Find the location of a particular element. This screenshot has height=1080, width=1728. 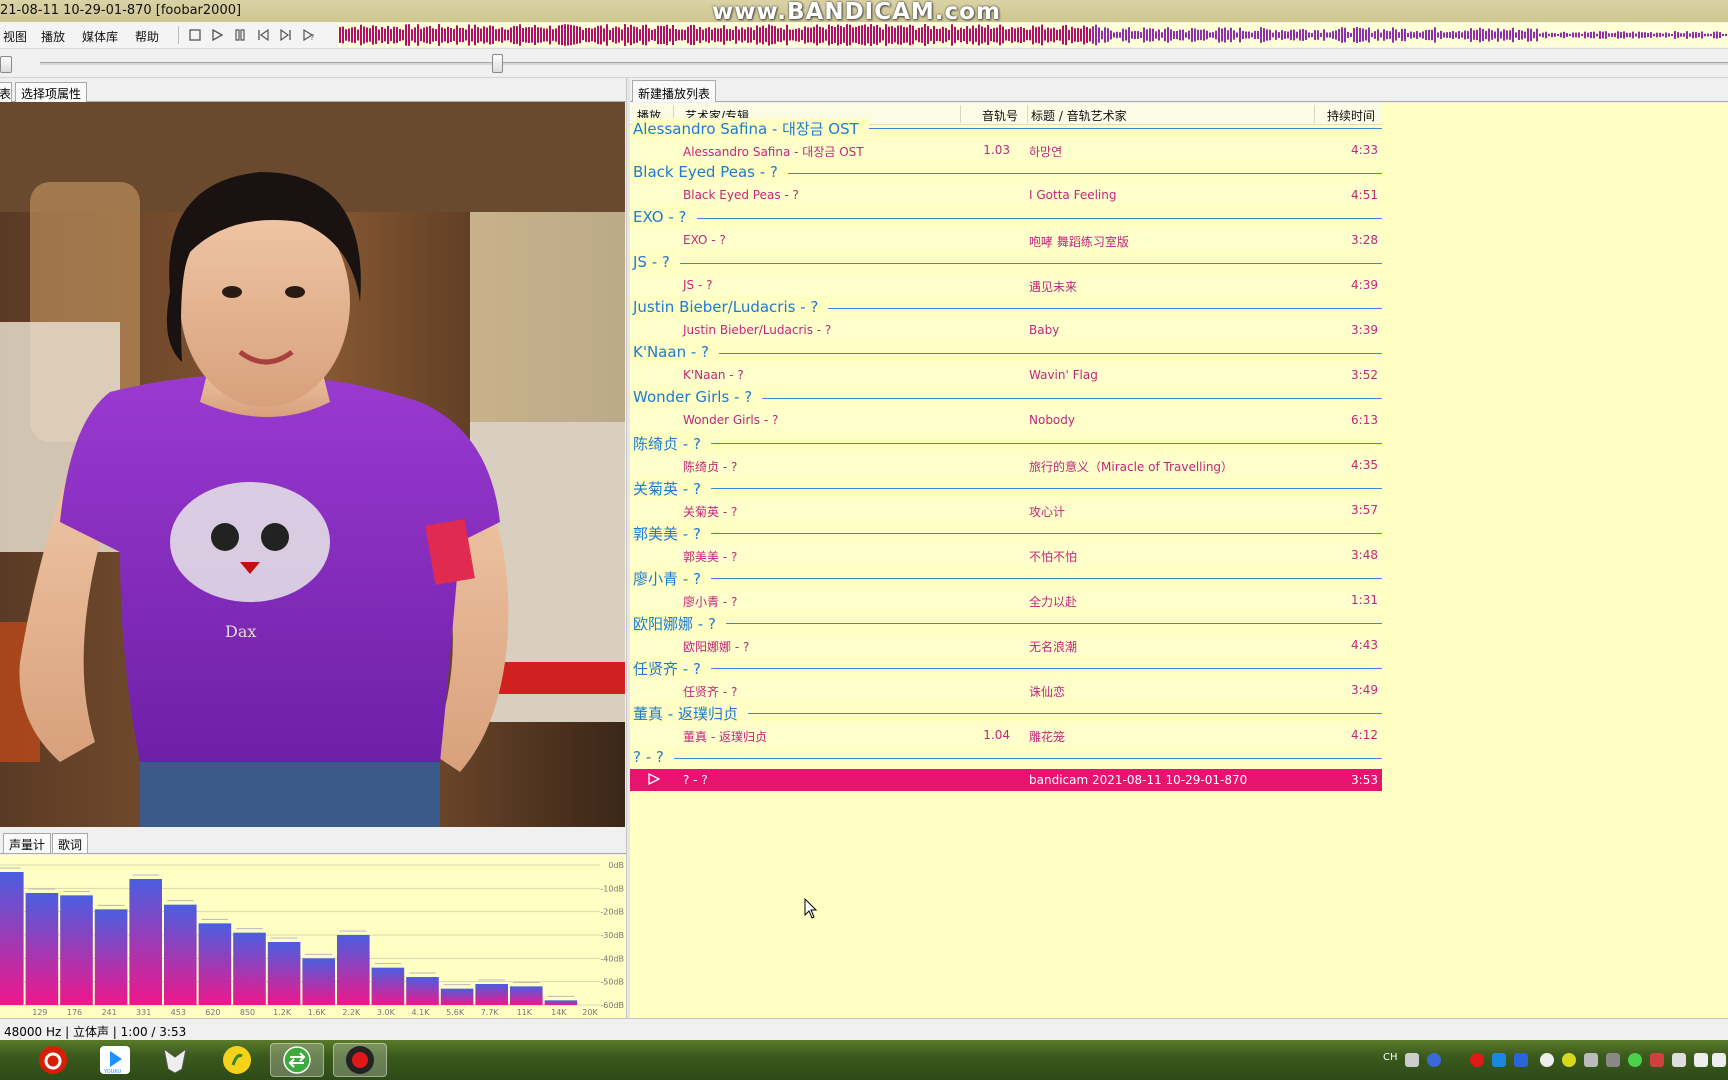

power-icon is located at coordinates (1591, 1060).